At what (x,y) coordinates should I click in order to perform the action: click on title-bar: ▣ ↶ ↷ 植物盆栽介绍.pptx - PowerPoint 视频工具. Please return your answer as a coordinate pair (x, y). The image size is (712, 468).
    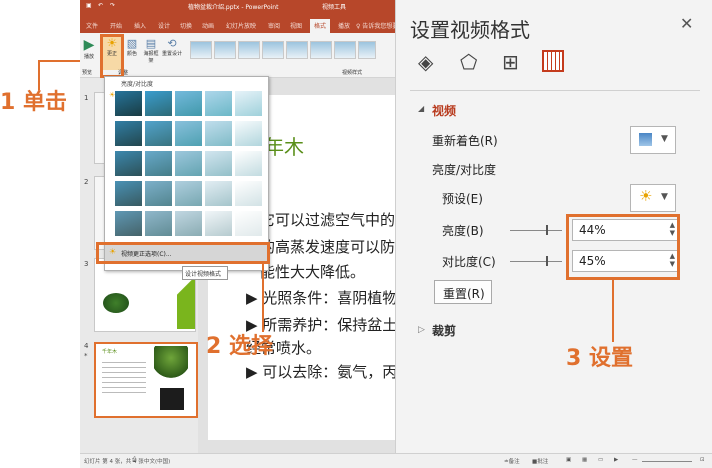
    Looking at the image, I should click on (237, 8).